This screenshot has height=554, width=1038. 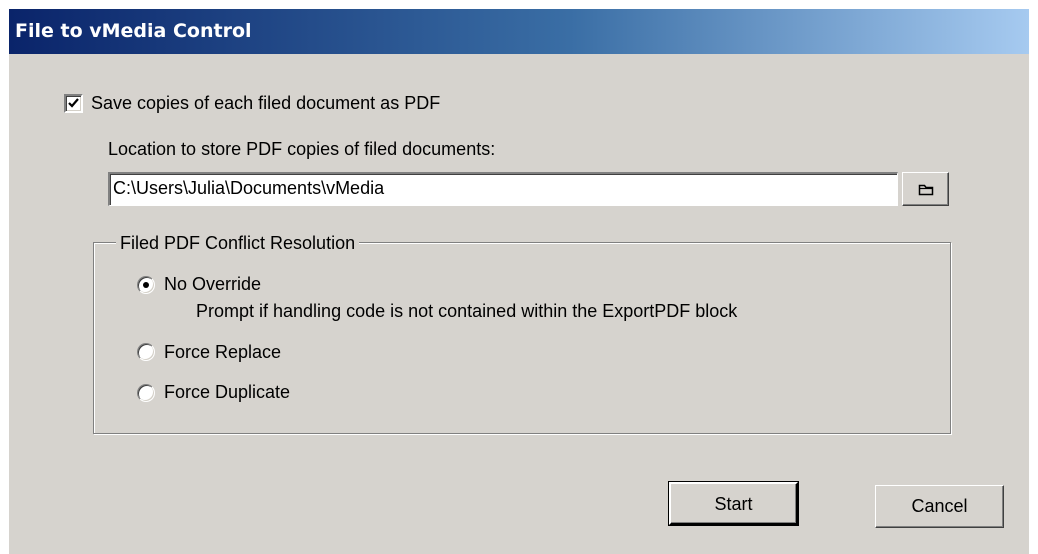 I want to click on folder-icon, so click(x=926, y=190).